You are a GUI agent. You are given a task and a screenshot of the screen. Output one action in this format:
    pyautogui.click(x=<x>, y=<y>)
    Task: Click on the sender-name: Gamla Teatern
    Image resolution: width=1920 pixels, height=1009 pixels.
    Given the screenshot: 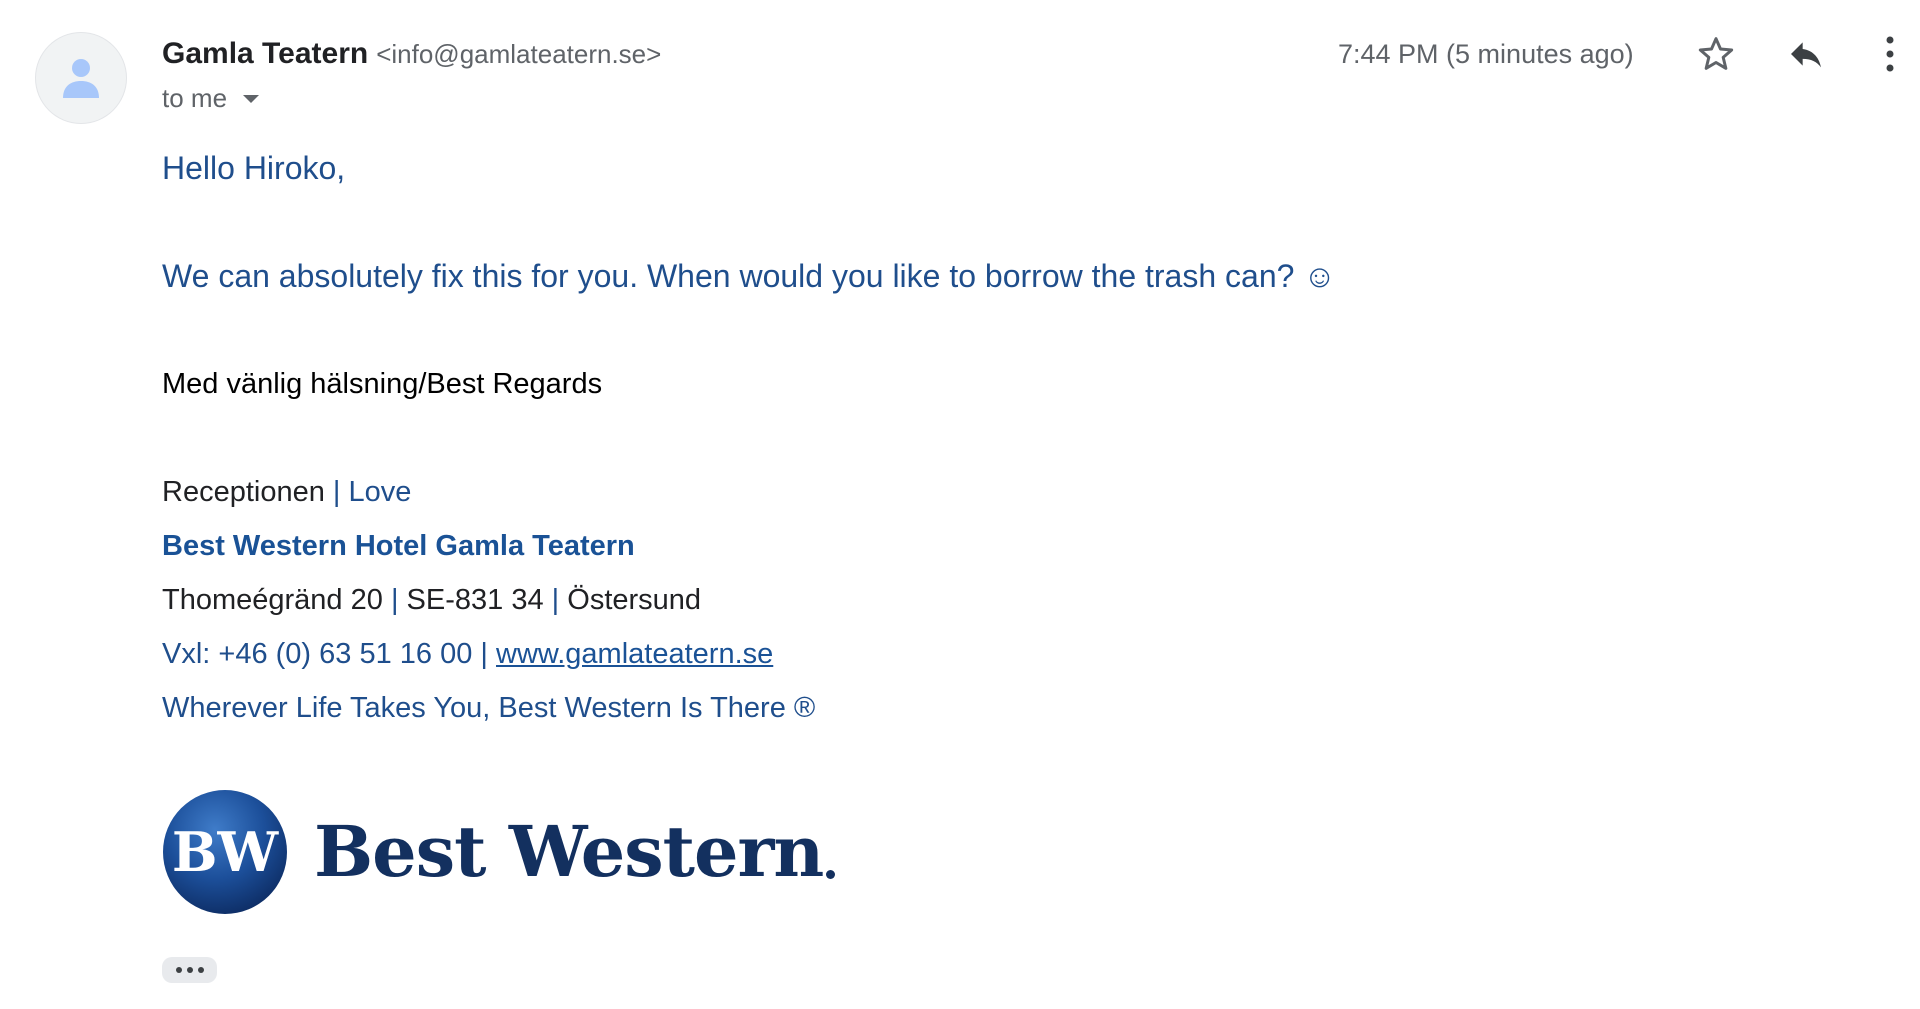 What is the action you would take?
    pyautogui.click(x=265, y=53)
    